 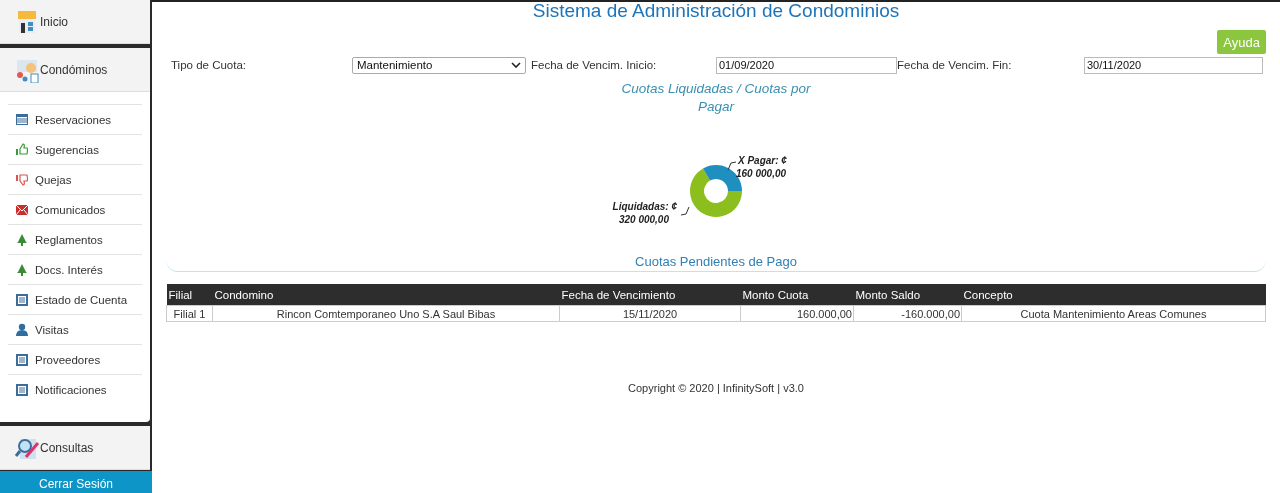 I want to click on menu-item: Visitas, so click(x=75, y=329).